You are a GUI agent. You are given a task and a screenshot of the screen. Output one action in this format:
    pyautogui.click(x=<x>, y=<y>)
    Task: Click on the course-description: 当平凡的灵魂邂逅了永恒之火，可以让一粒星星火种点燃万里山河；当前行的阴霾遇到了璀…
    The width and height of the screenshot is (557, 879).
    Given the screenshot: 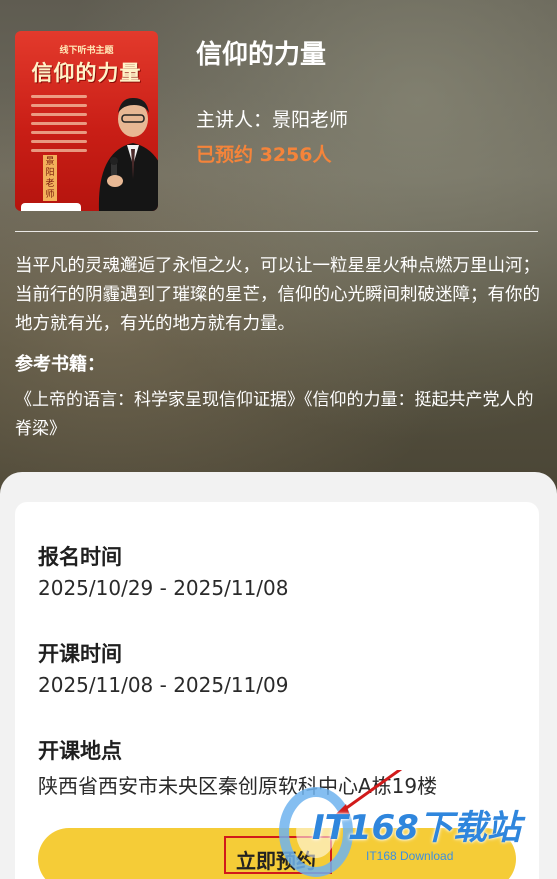 What is the action you would take?
    pyautogui.click(x=277, y=295)
    